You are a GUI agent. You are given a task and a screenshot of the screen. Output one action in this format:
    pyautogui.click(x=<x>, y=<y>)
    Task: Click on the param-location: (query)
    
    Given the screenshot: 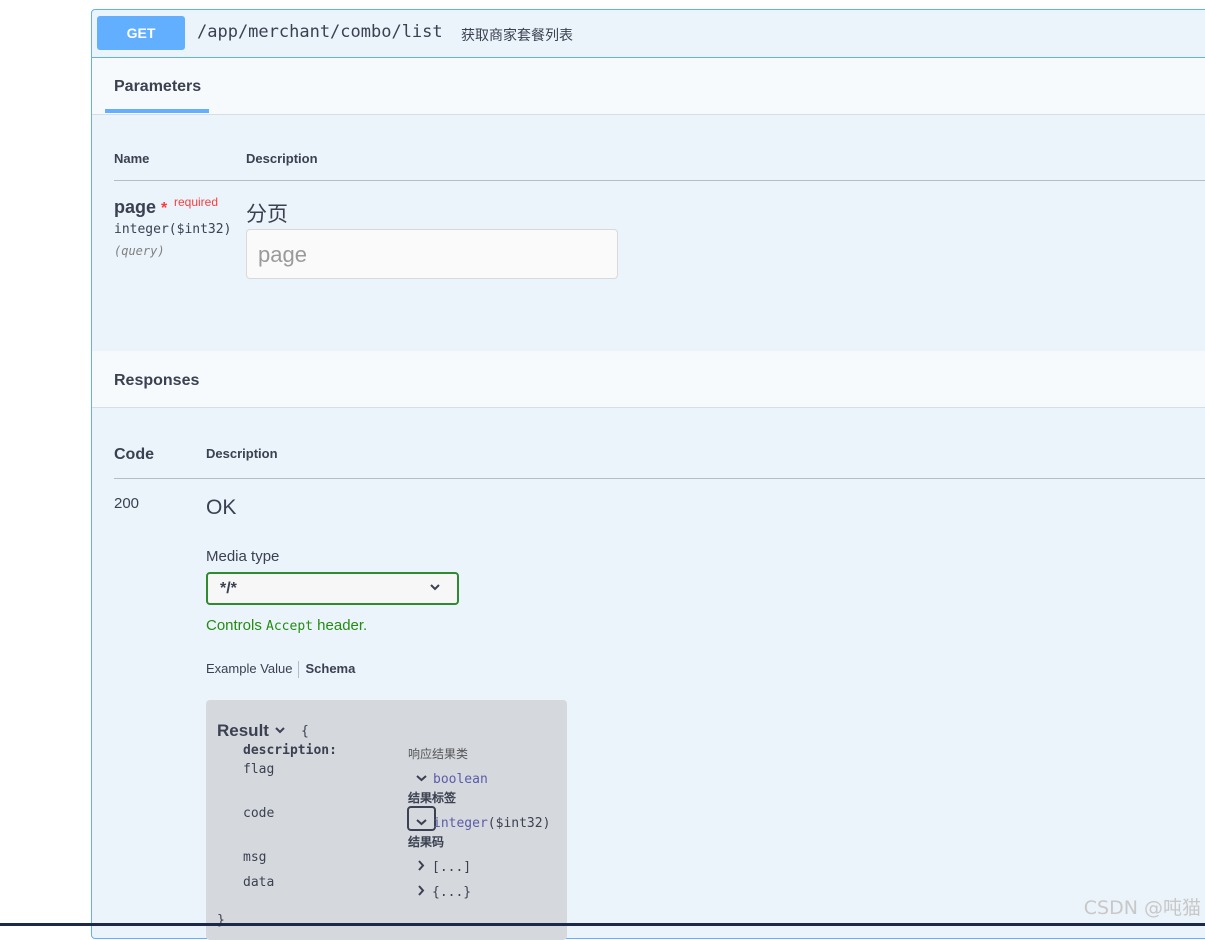 What is the action you would take?
    pyautogui.click(x=139, y=251)
    